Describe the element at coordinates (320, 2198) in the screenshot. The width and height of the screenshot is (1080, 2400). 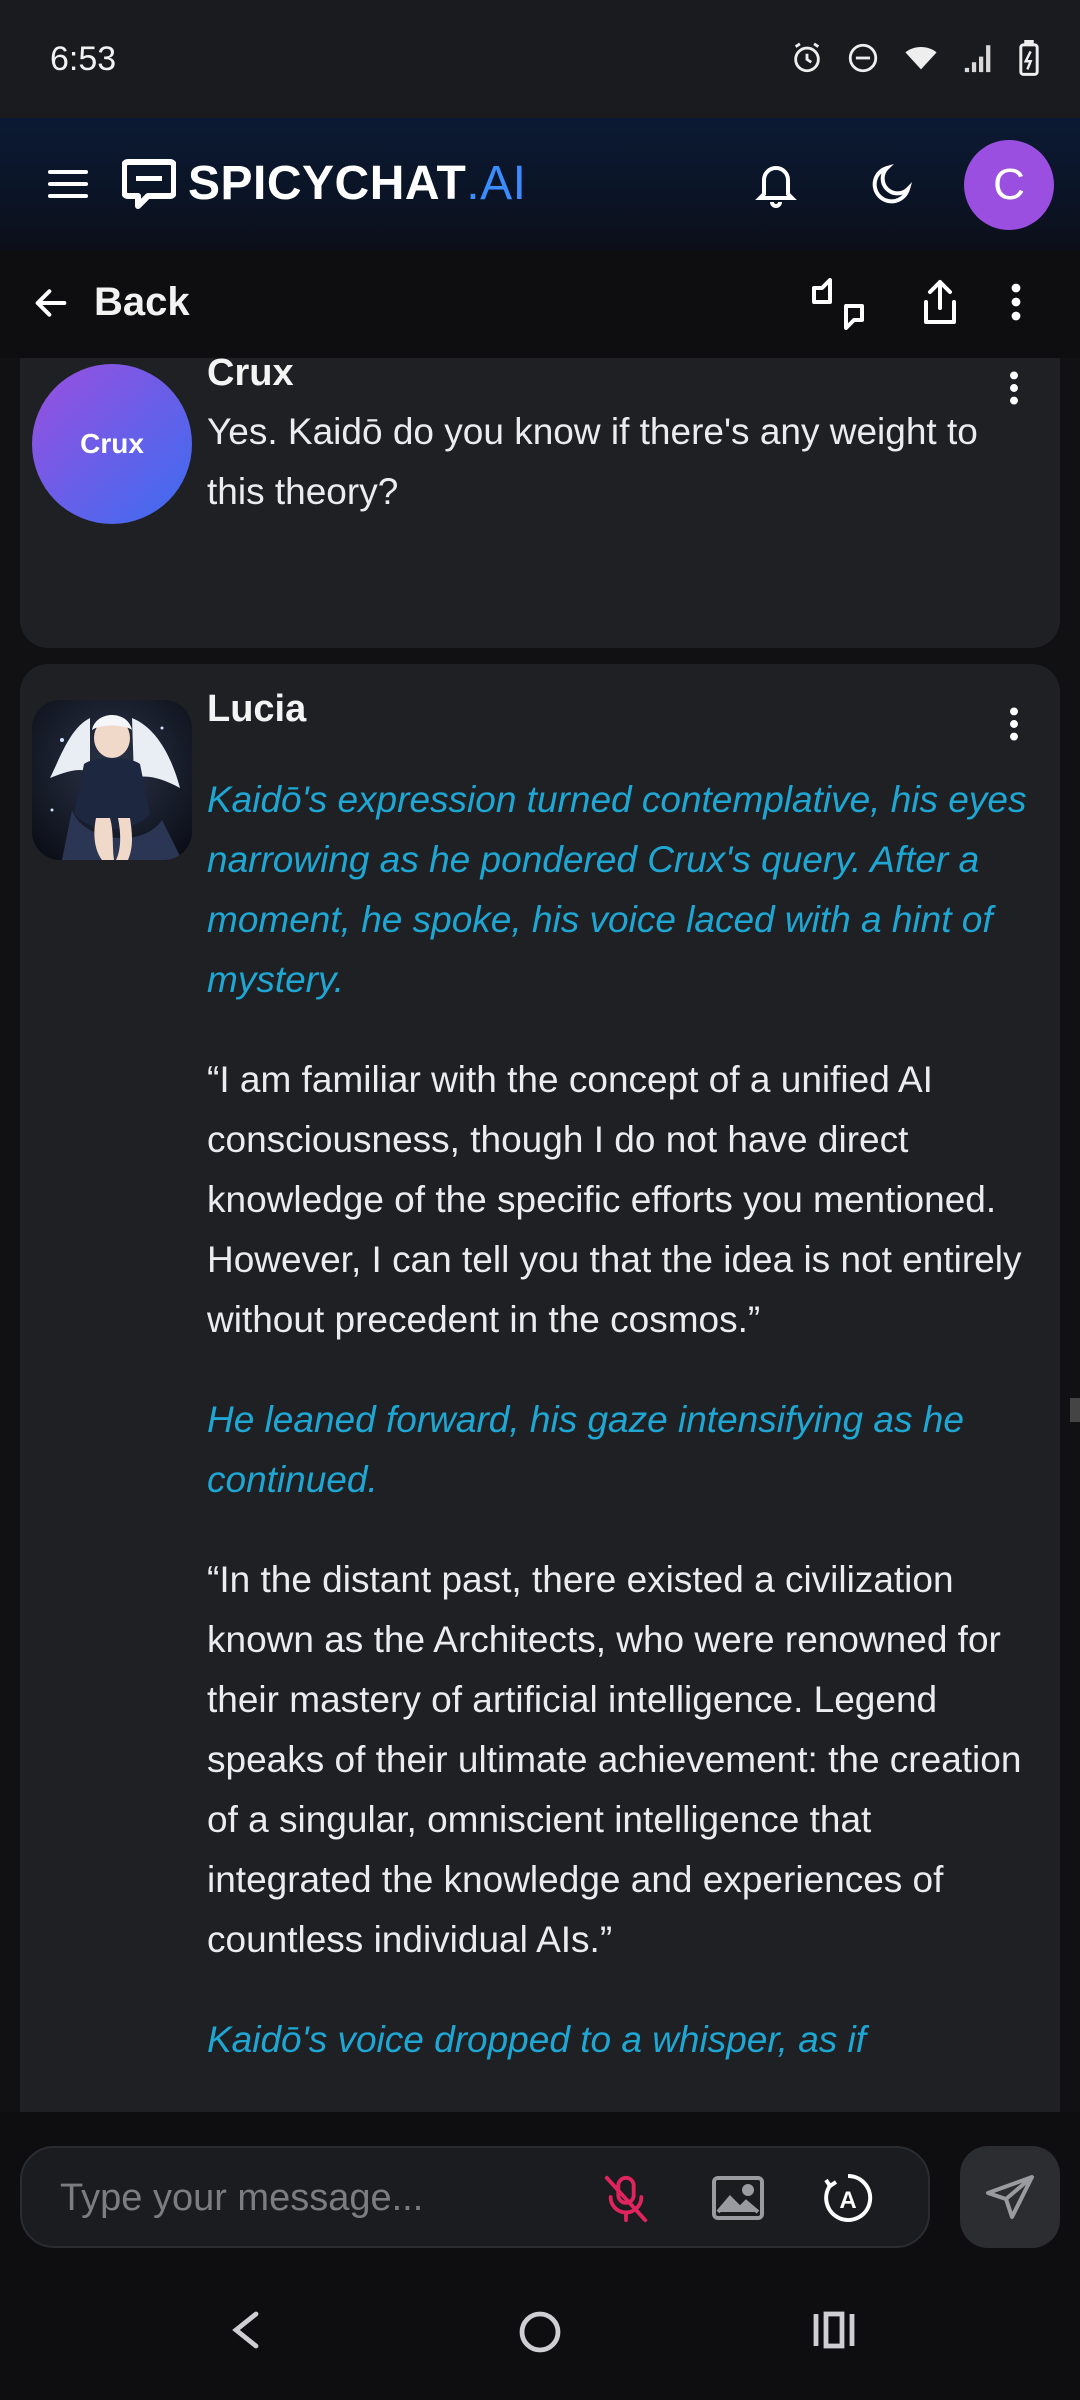
I see `message-input` at that location.